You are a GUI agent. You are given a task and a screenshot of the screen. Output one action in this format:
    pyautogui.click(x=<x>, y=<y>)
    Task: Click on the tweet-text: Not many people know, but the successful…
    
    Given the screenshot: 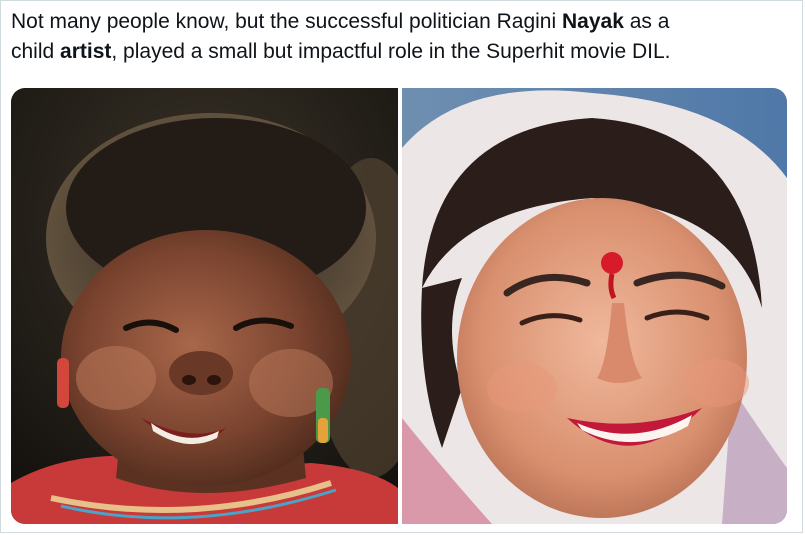 What is the action you would take?
    pyautogui.click(x=401, y=37)
    